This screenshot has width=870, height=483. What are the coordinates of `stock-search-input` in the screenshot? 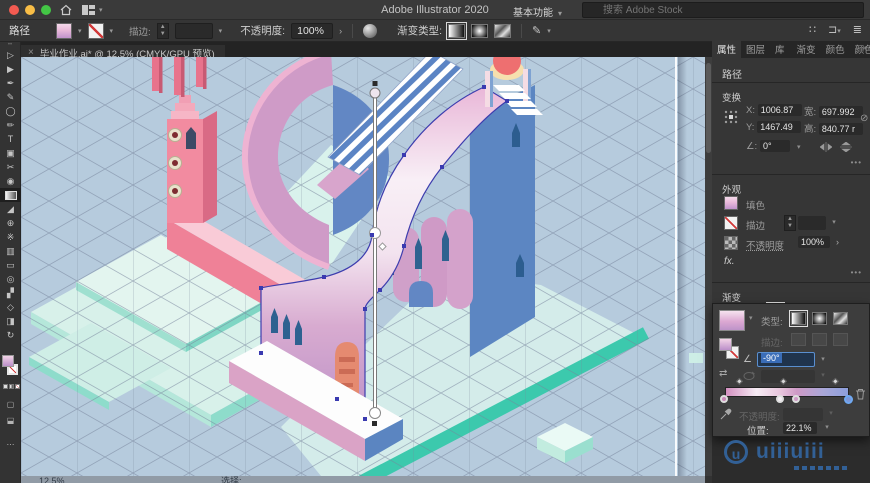 It's located at (723, 10).